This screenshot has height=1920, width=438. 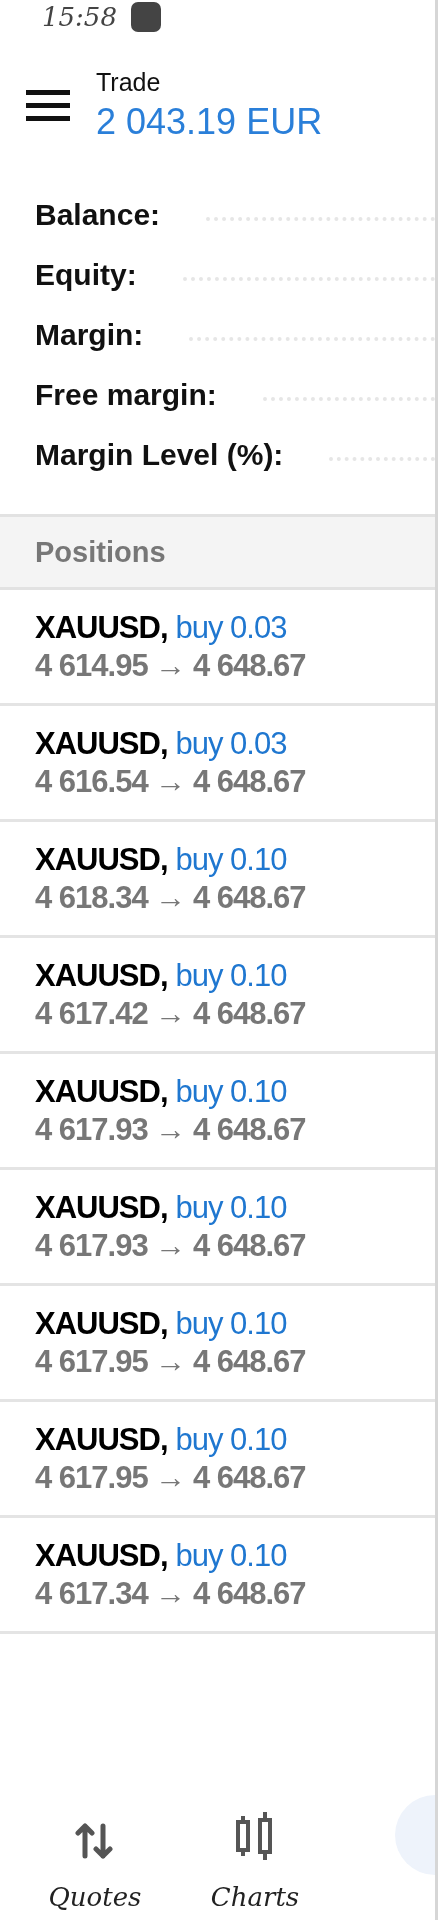 I want to click on position-row: XAUUSD, buy 0.03 4 616.54 → 4 648.67, so click(x=217, y=764).